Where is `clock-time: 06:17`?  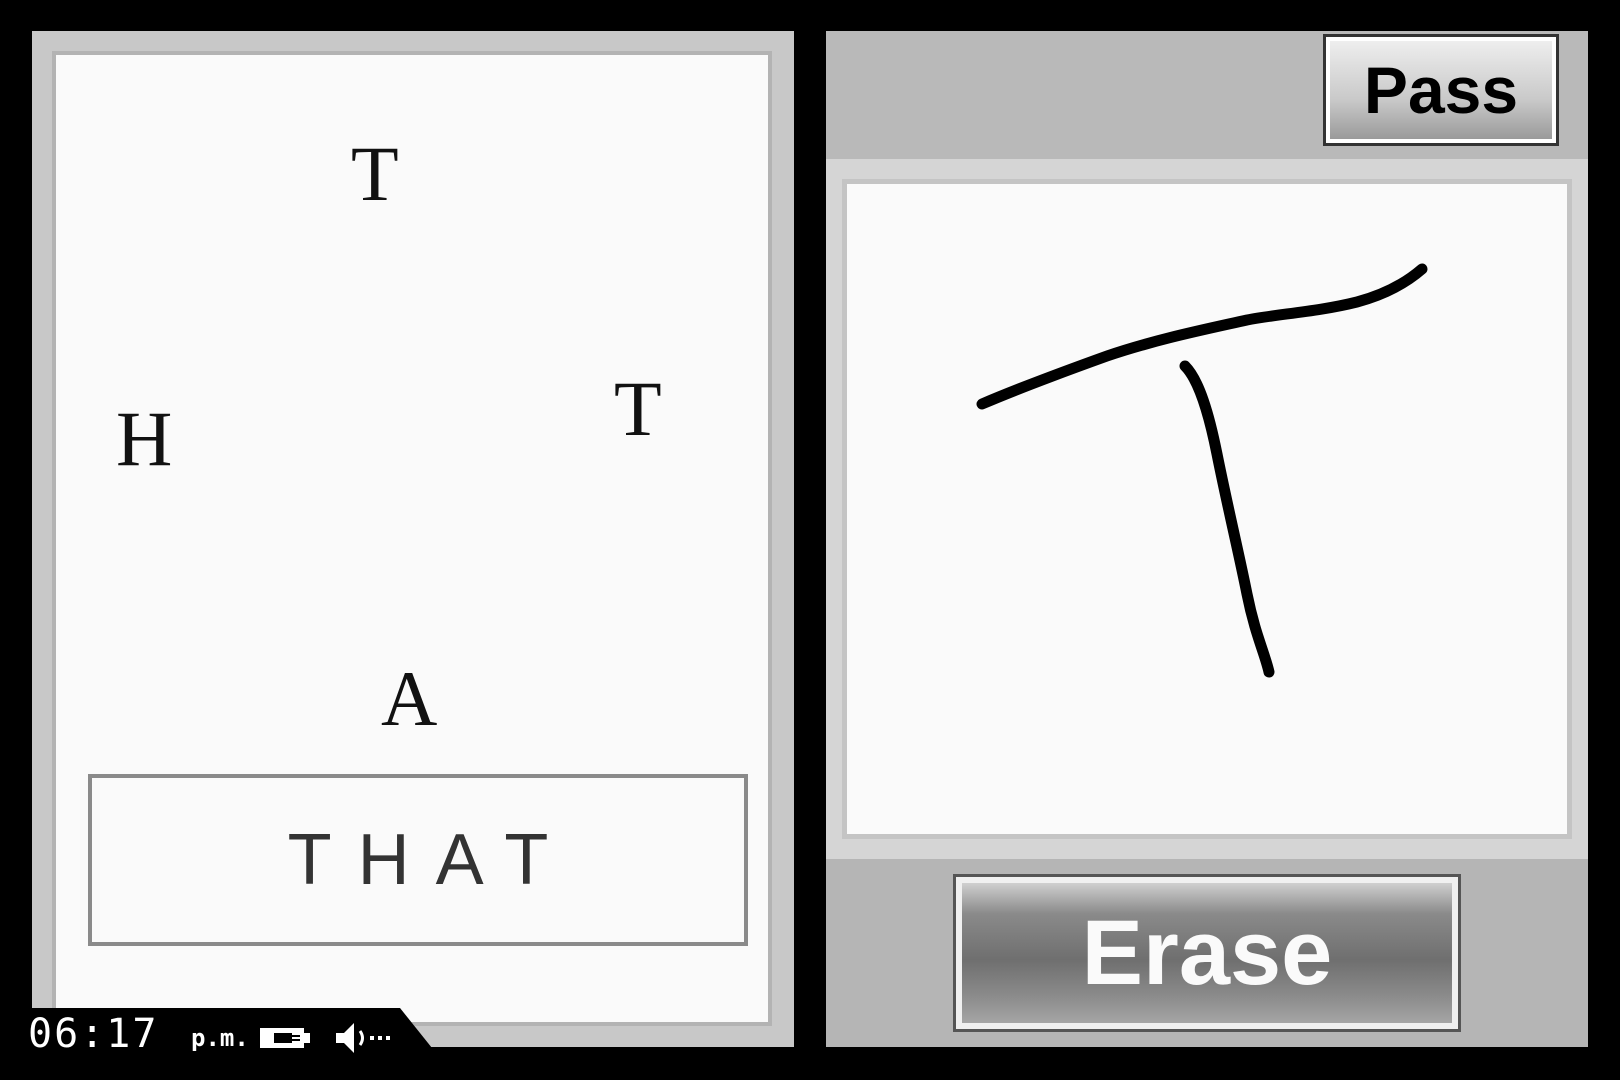
clock-time: 06:17 is located at coordinates (93, 1034).